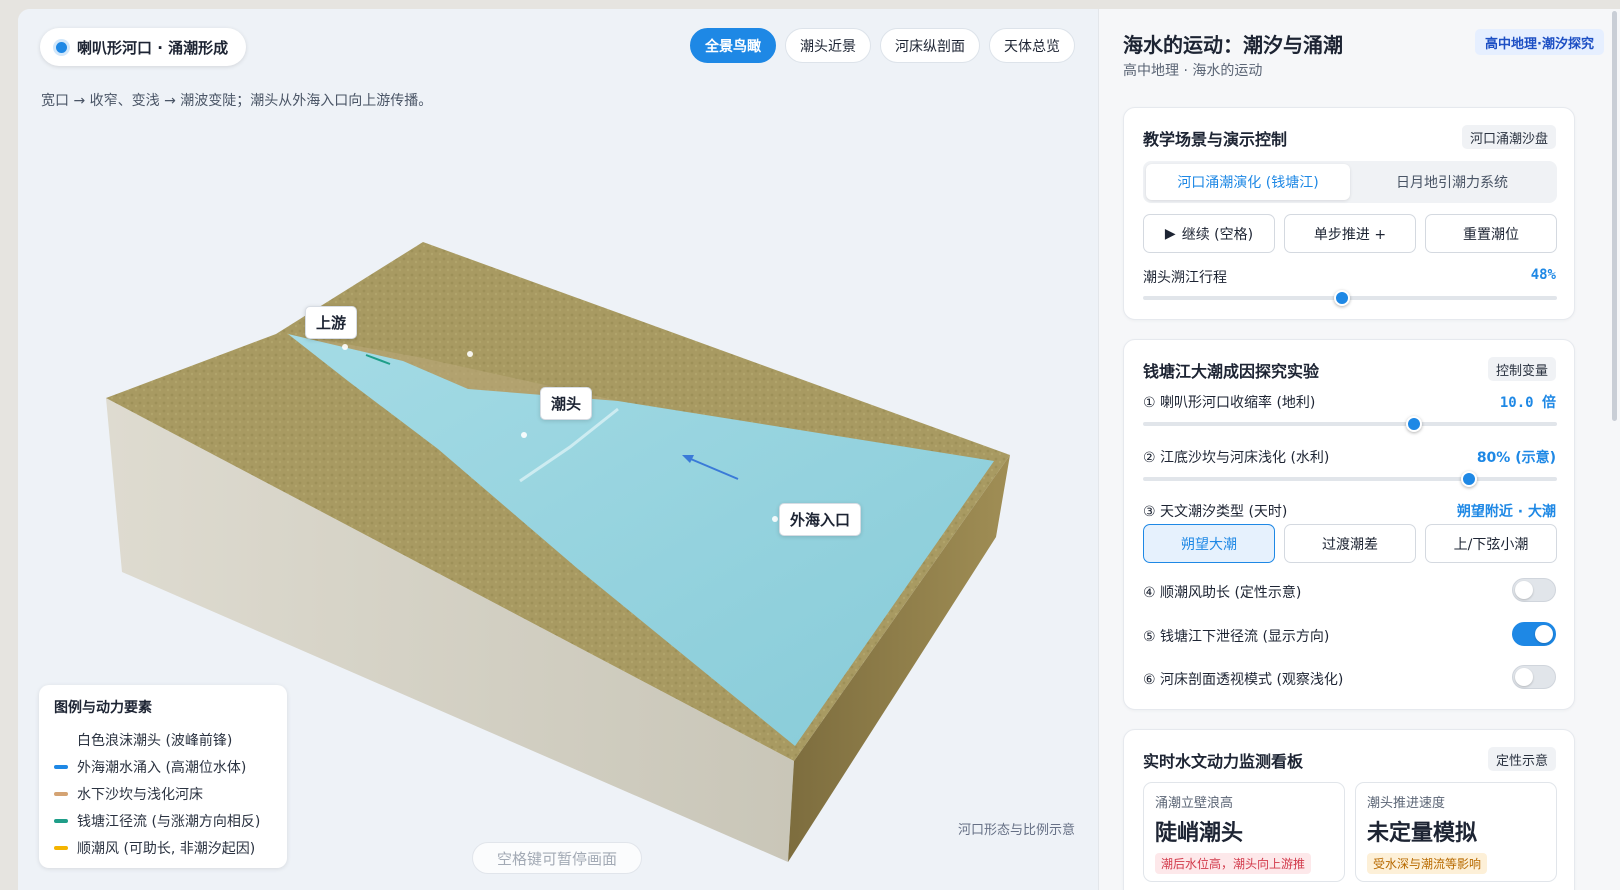 This screenshot has height=890, width=1620. I want to click on scenario-card-title: 教学场景与演示控制, so click(1215, 139).